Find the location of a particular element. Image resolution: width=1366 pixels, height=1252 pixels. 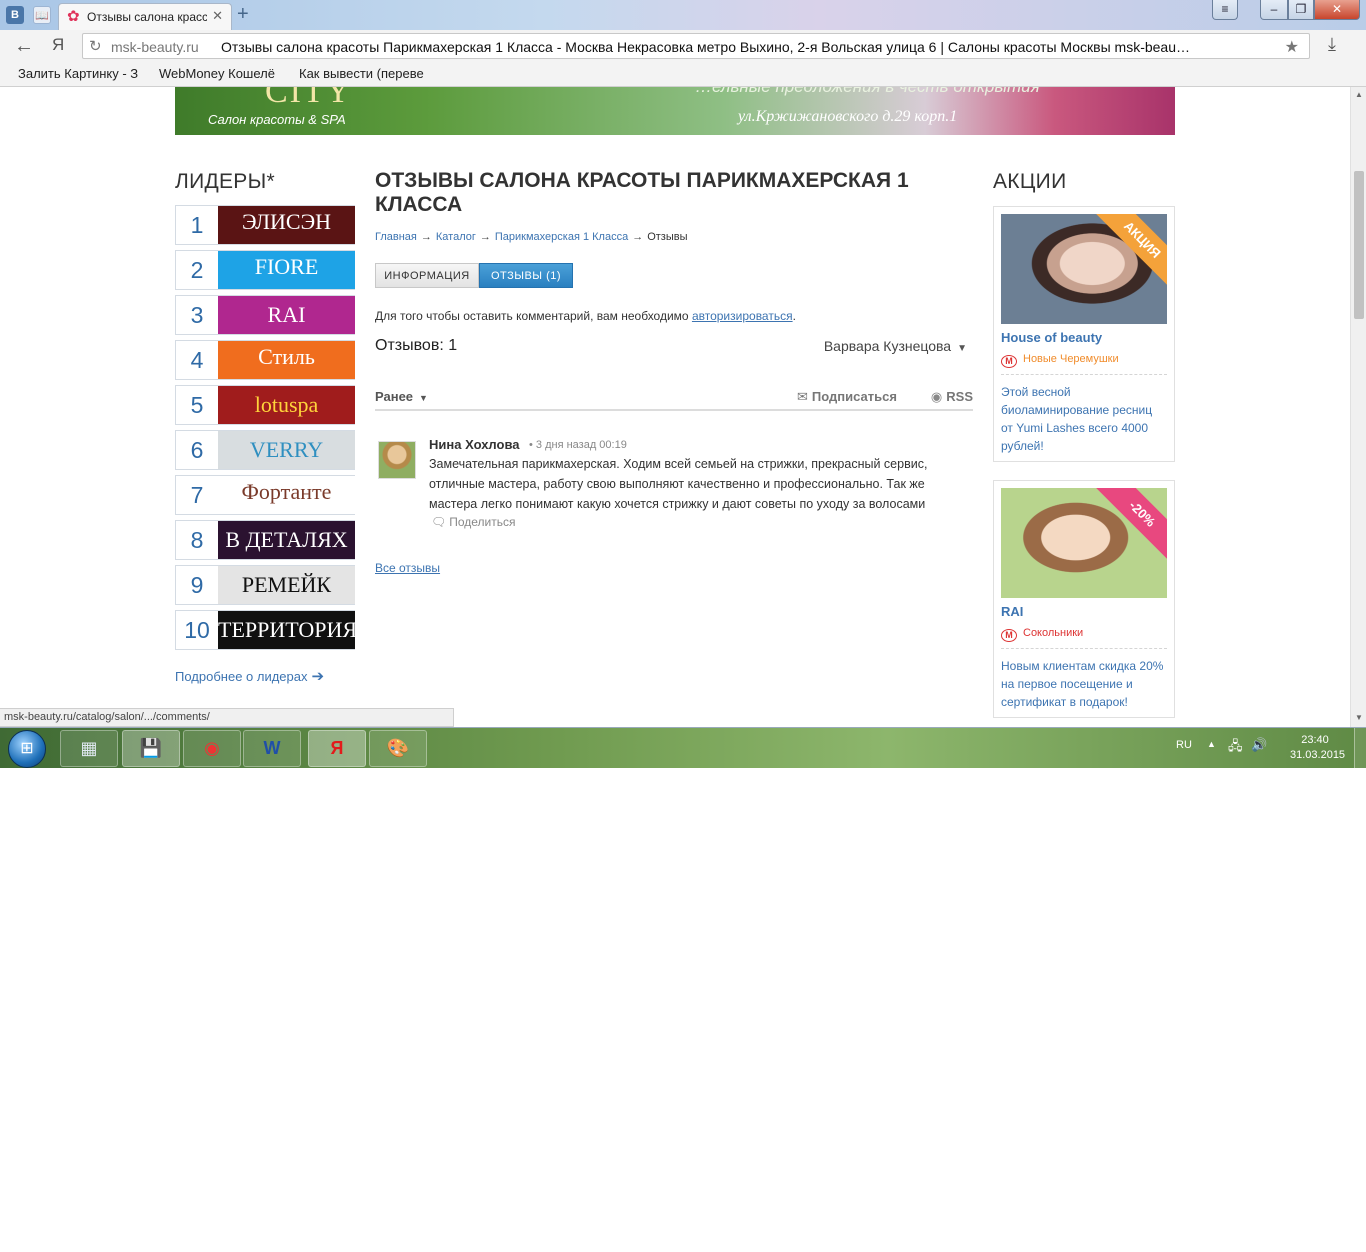

leader-item: 3 RAI is located at coordinates (265, 315).